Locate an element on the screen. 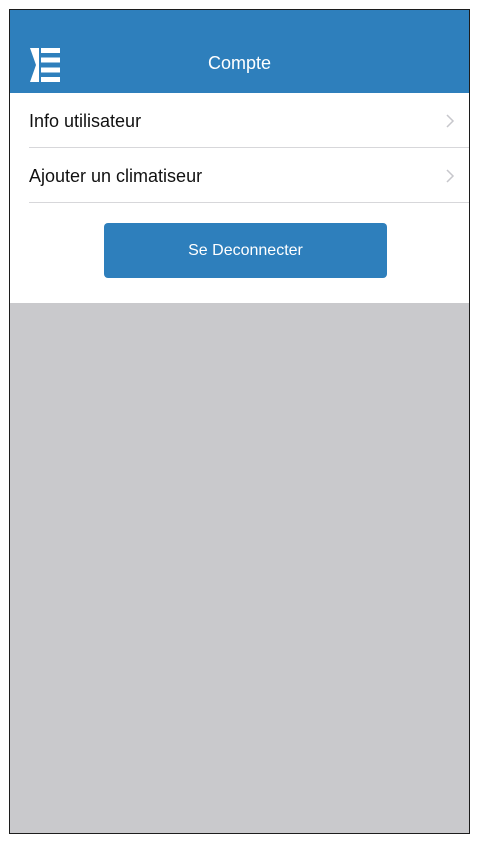 This screenshot has height=843, width=478. logout-section: Se Deconnecter is located at coordinates (239, 253).